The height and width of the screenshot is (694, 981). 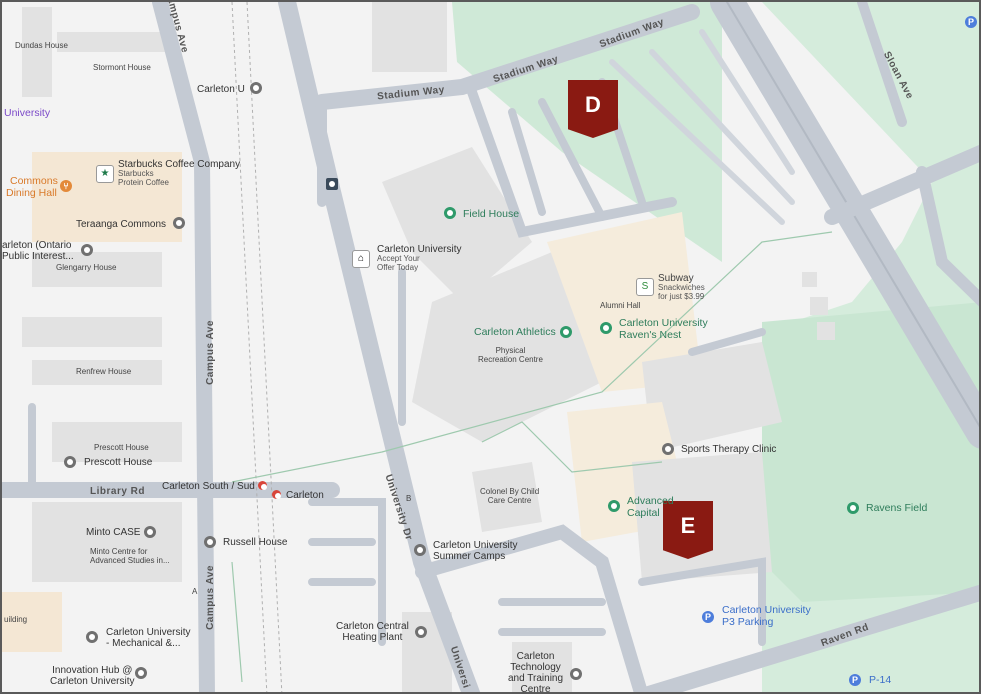 I want to click on place-name-2: Raven's Nest, so click(x=650, y=334).